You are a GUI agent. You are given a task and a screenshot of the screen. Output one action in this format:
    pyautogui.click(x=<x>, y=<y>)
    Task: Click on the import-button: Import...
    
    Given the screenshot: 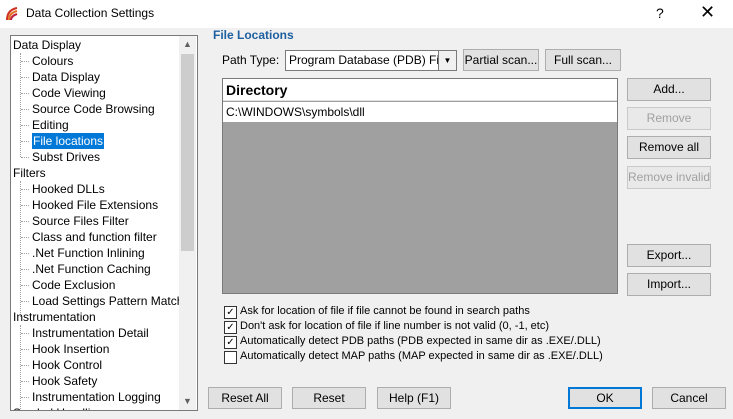 What is the action you would take?
    pyautogui.click(x=669, y=284)
    